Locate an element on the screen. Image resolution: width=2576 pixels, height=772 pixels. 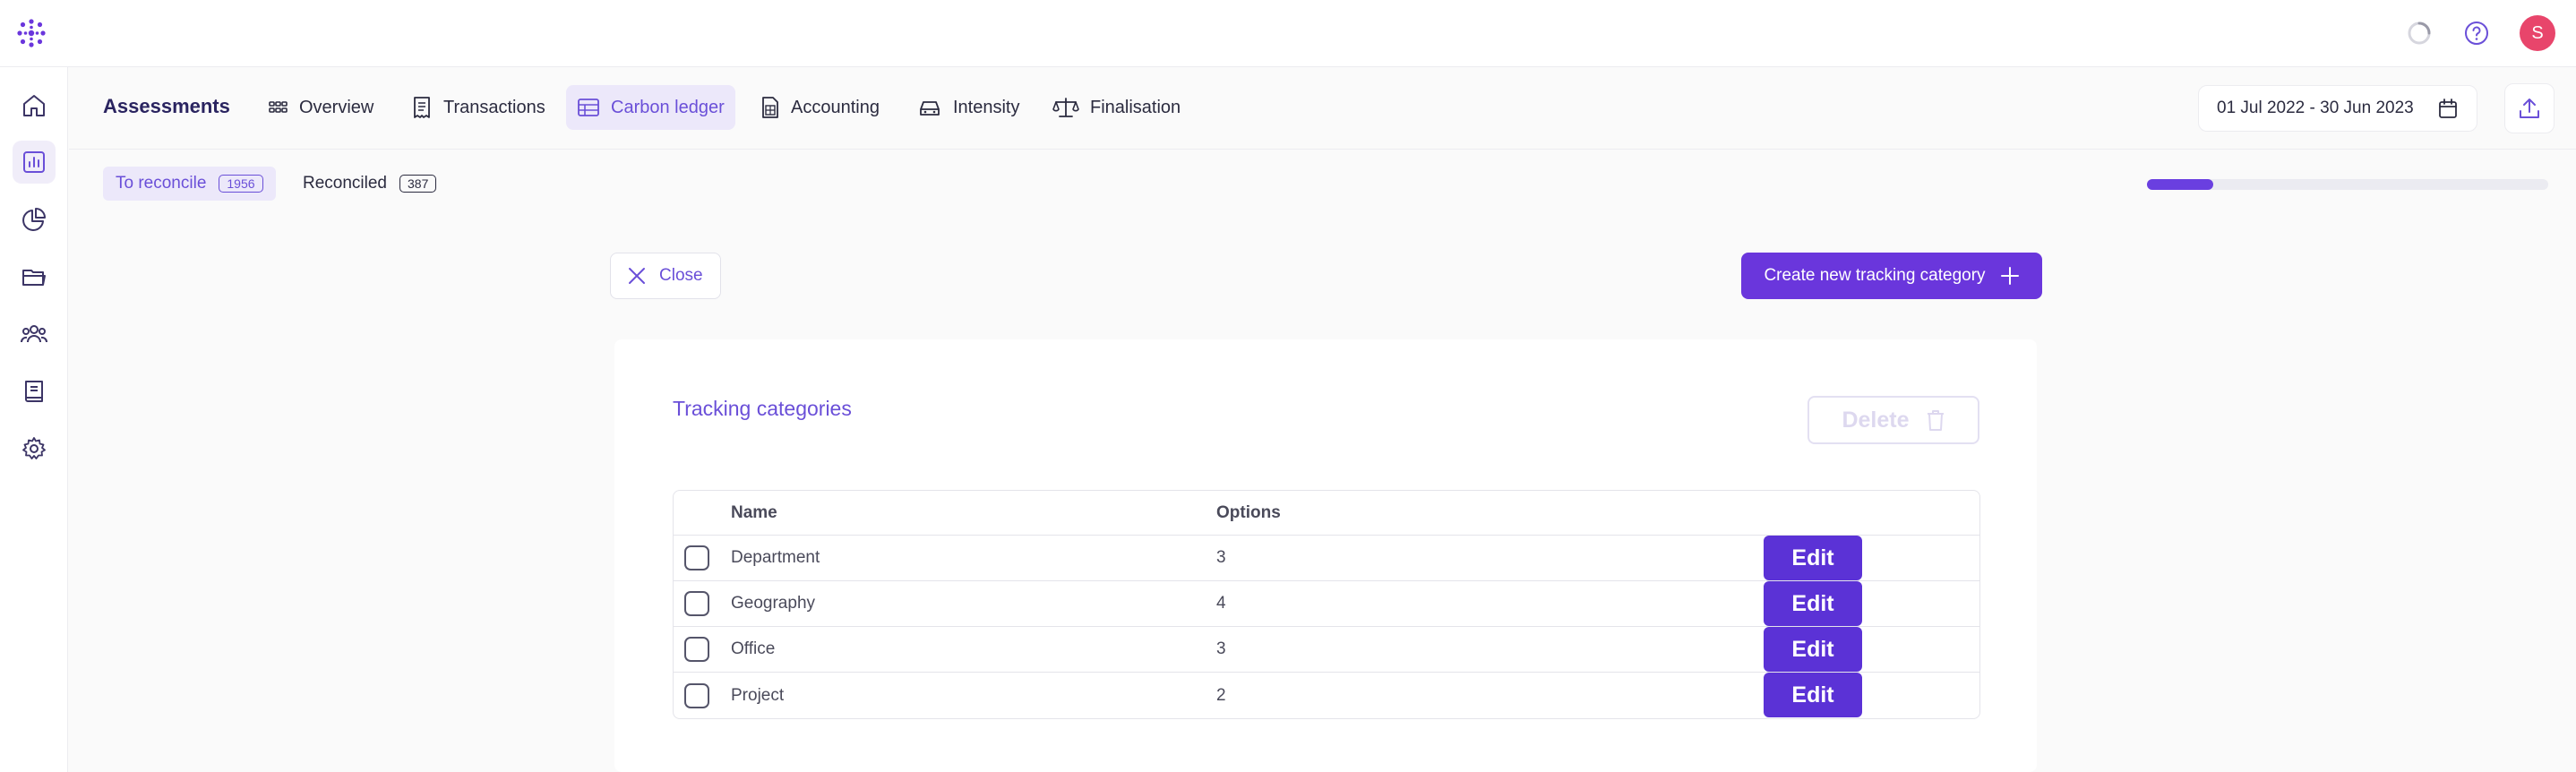
gear-icon is located at coordinates (34, 448).